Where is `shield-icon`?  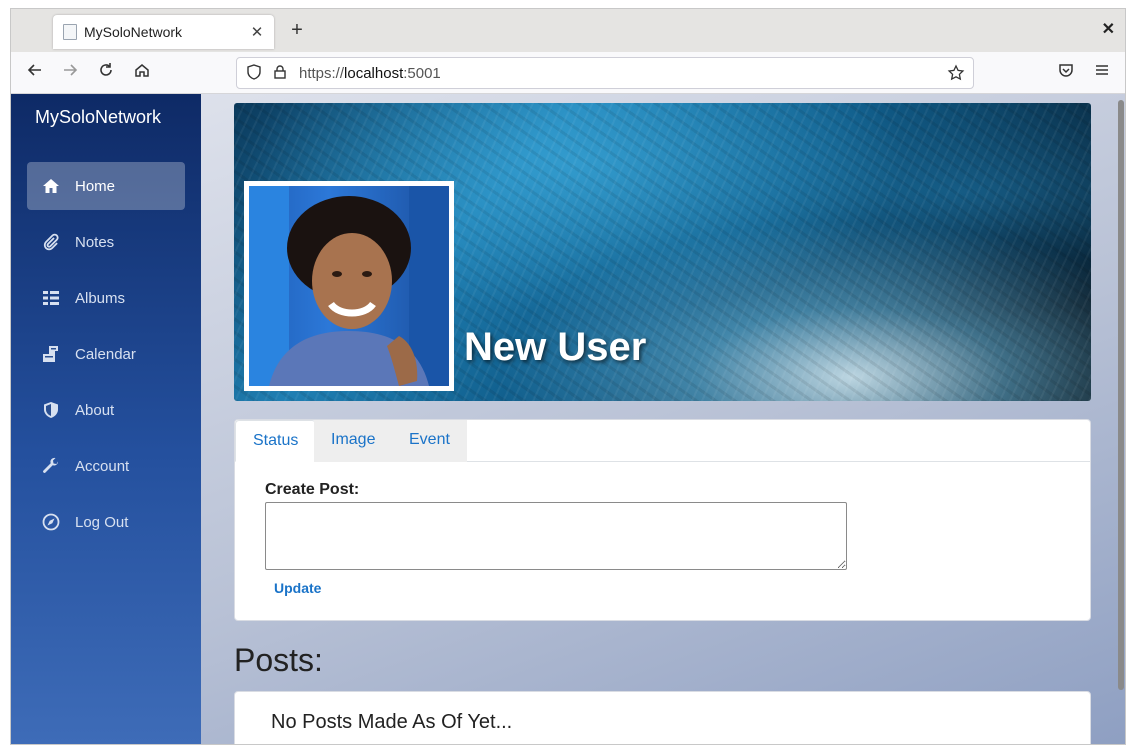 shield-icon is located at coordinates (51, 410).